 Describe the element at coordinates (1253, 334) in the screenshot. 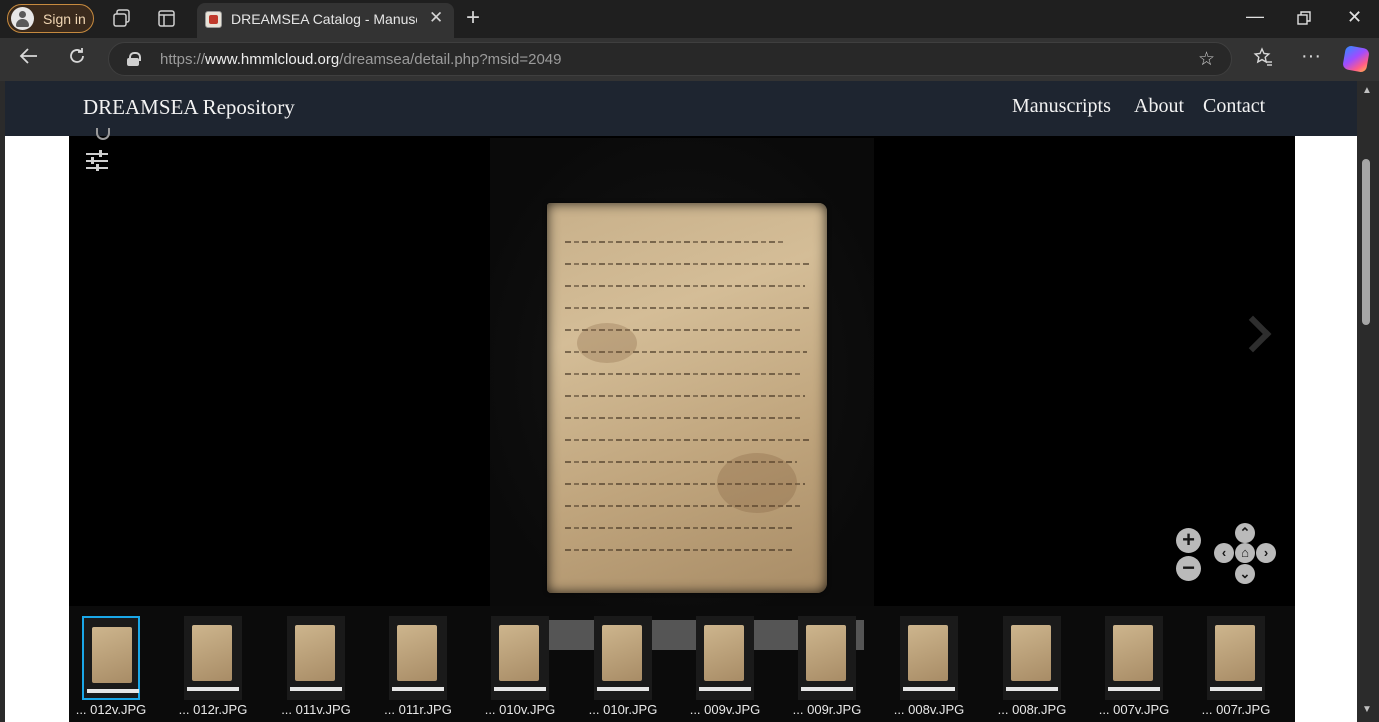

I see `next-page-chevron-icon` at that location.